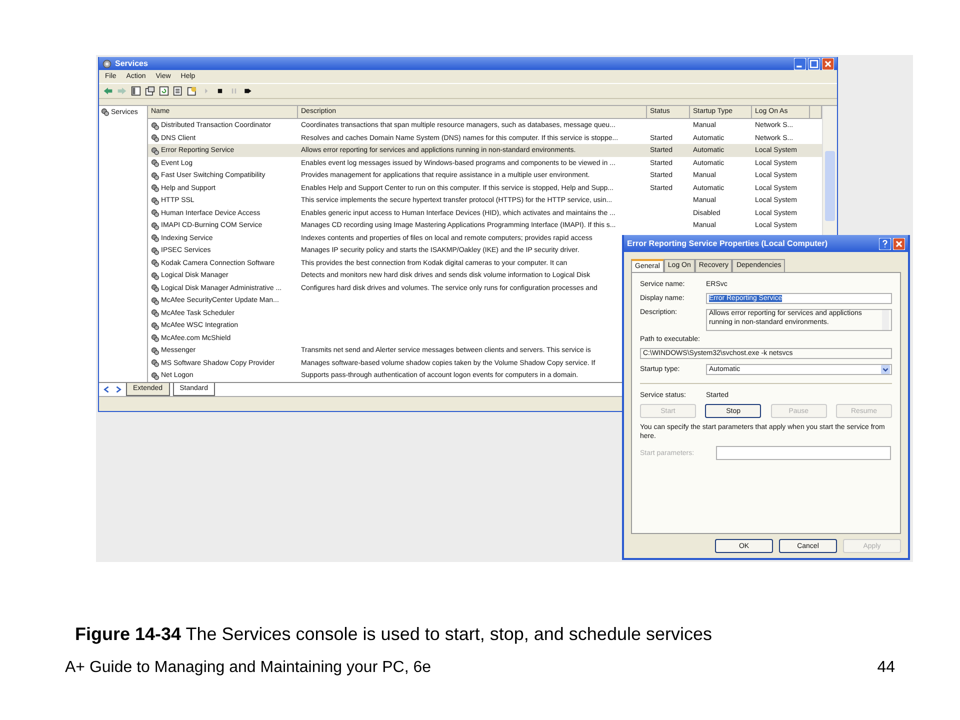 This screenshot has width=960, height=720. I want to click on dialog-title: Error Reporting Service Properties (Local Computer), so click(727, 243).